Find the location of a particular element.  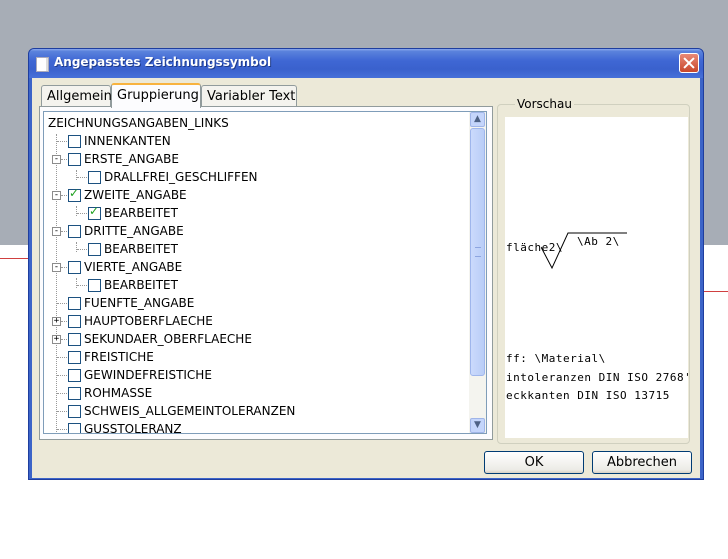

tree-item: - ERSTE_ANGABE is located at coordinates (254, 159).